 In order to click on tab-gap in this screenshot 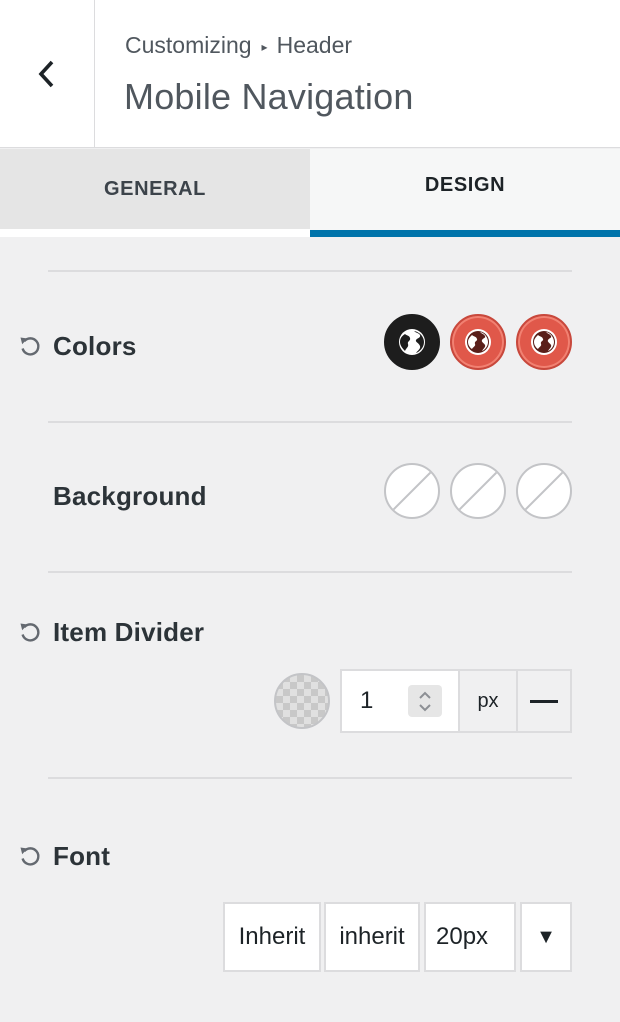, I will do `click(155, 233)`.